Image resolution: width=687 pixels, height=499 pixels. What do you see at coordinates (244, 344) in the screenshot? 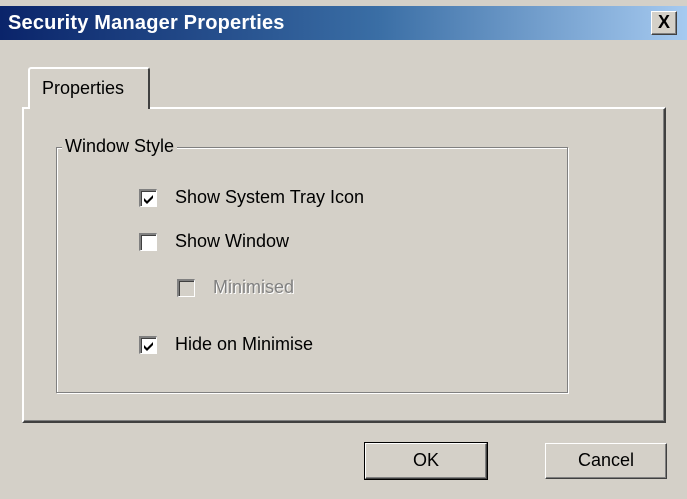
I see `hide-on-minimise-label: Hide on Minimise` at bounding box center [244, 344].